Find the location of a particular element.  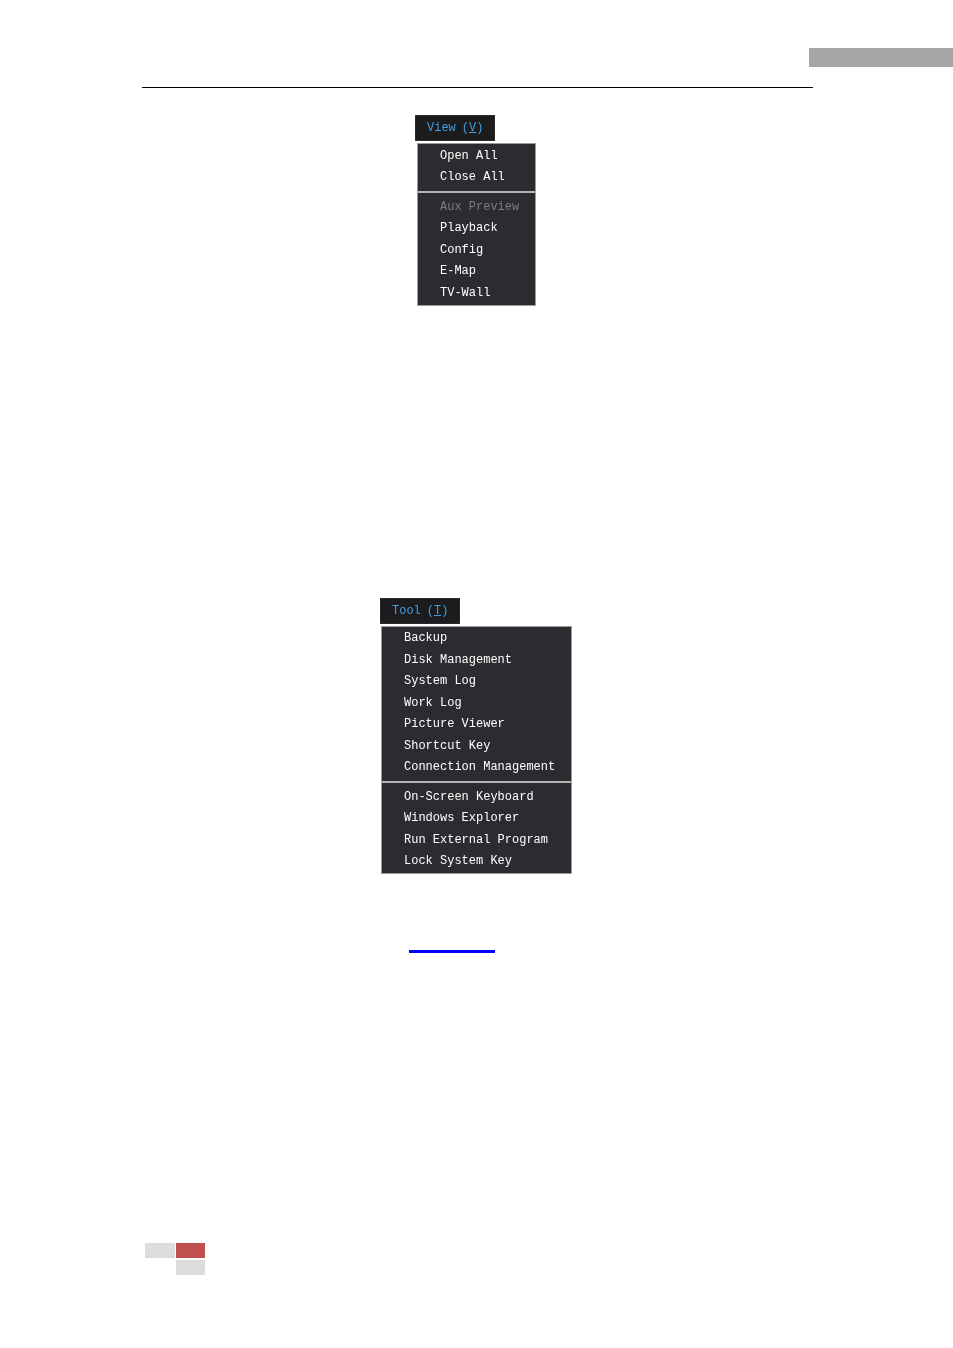

menu-item: Picture Viewer is located at coordinates (477, 724).